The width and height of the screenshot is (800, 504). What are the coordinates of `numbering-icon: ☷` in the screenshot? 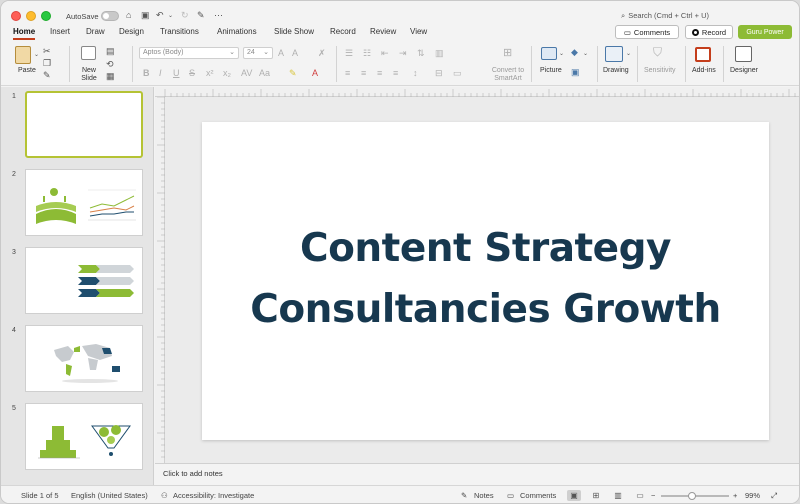 It's located at (367, 53).